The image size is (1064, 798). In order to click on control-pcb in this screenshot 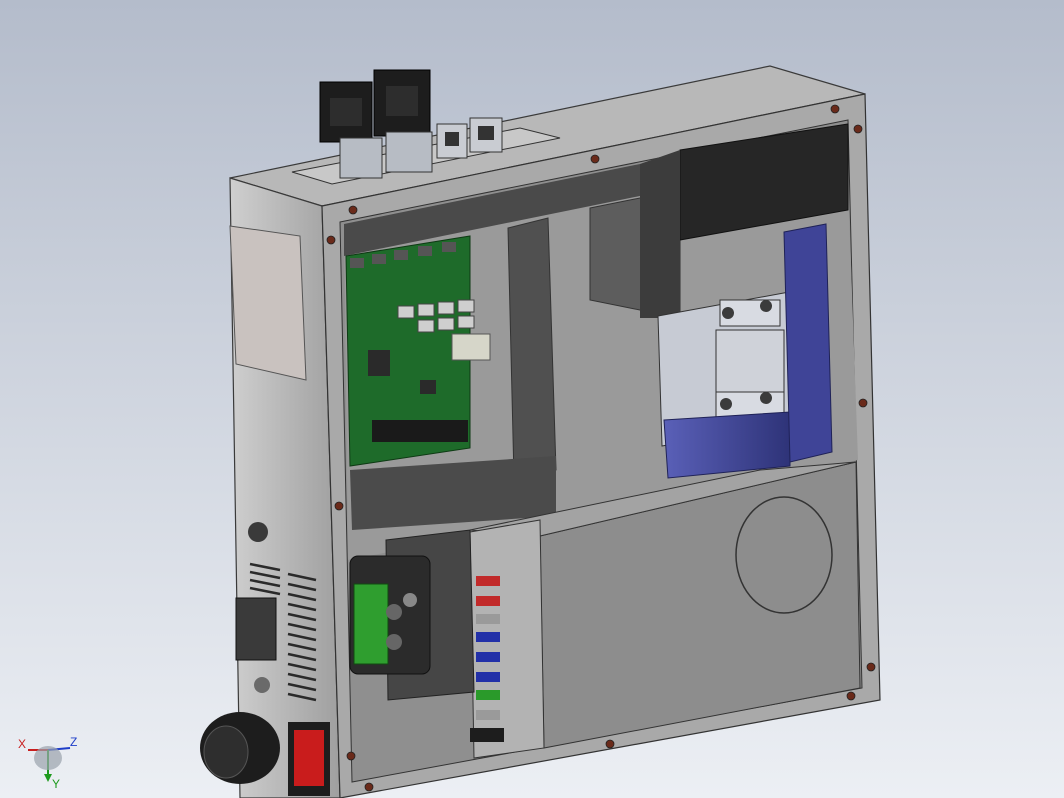, I will do `click(418, 351)`.